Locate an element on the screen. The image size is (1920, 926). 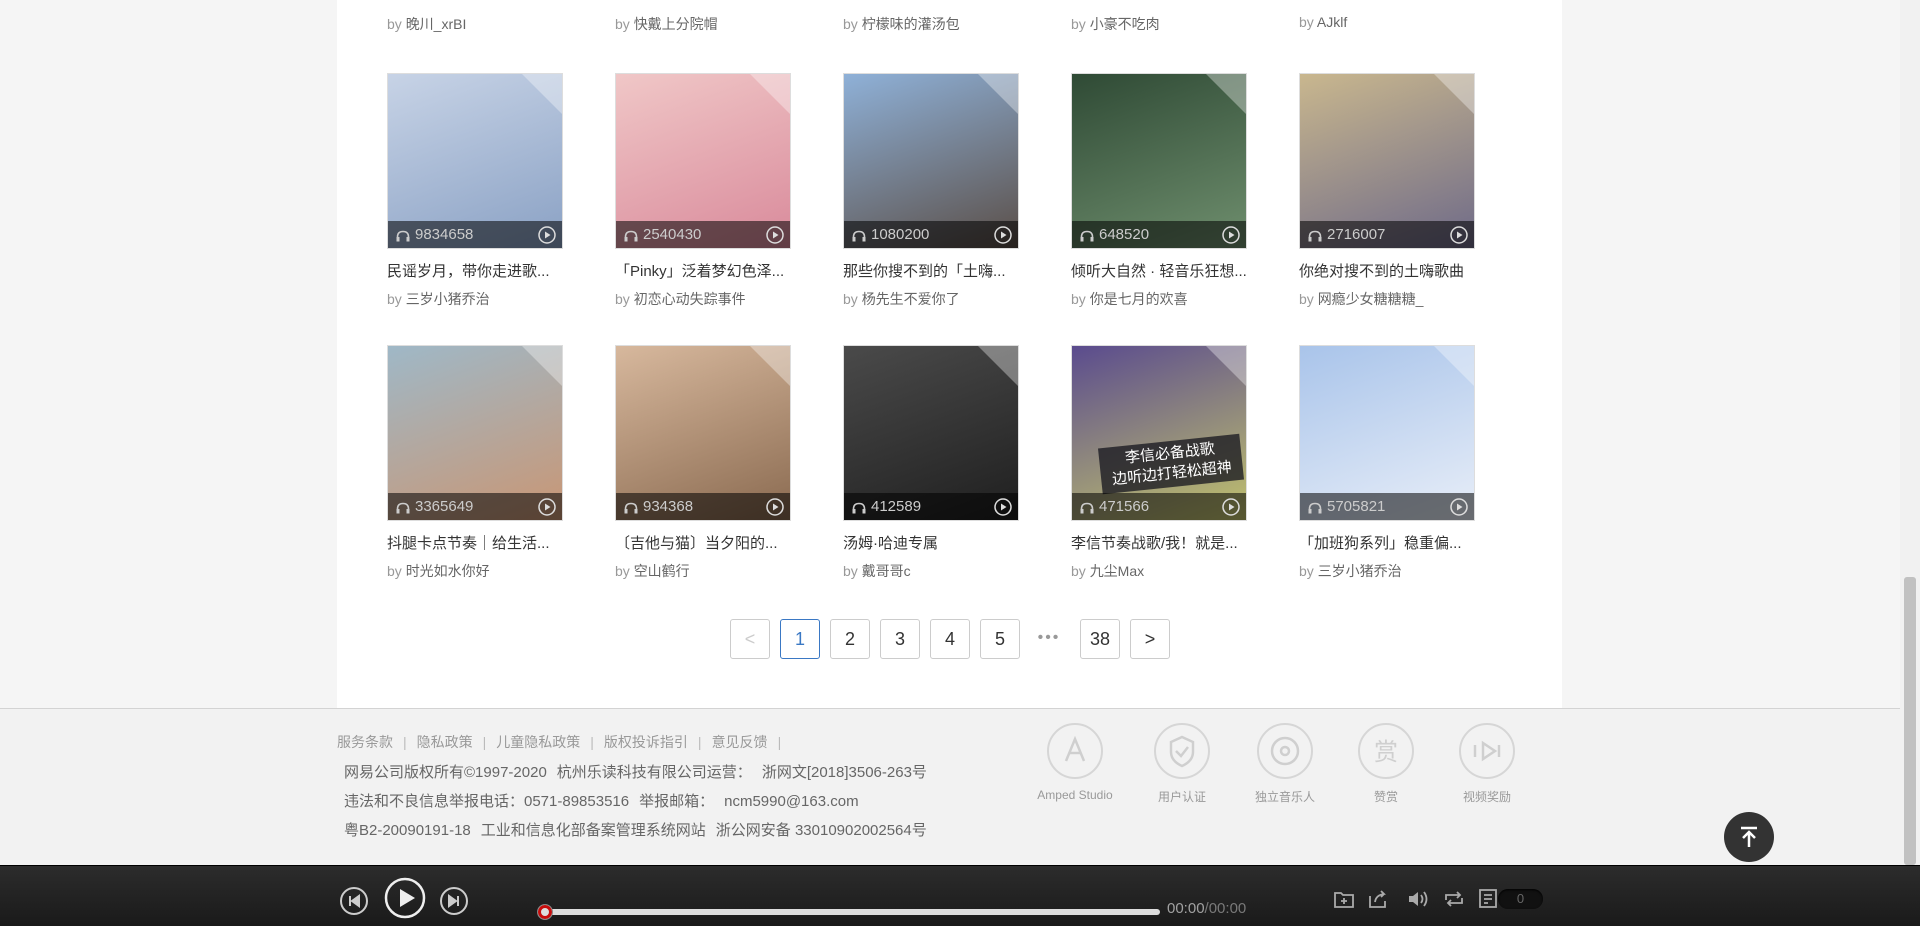
playlist-cover: 648520 is located at coordinates (1159, 161).